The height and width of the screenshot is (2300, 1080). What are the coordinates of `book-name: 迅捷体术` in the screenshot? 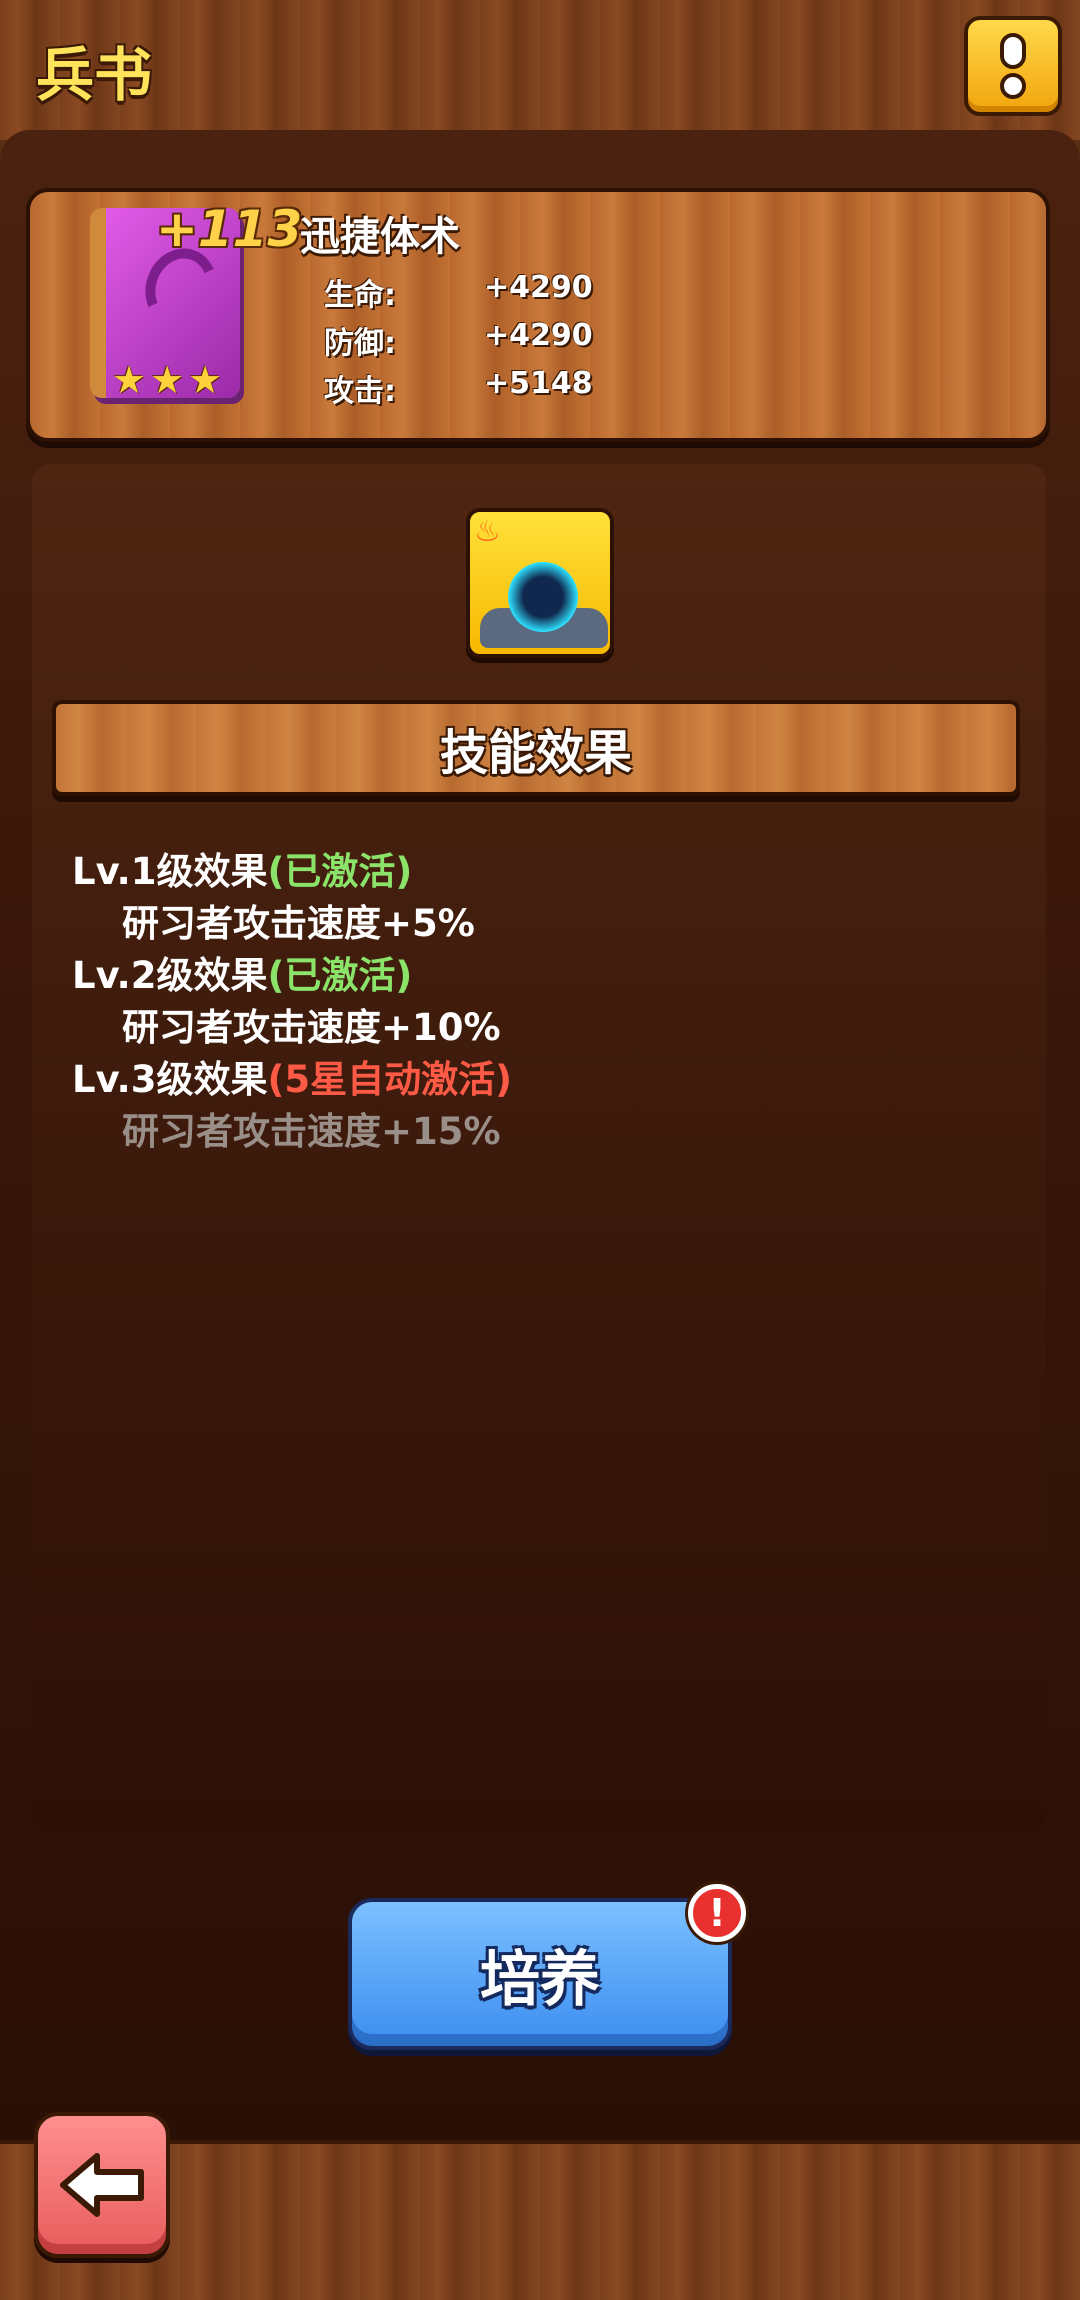 It's located at (380, 237).